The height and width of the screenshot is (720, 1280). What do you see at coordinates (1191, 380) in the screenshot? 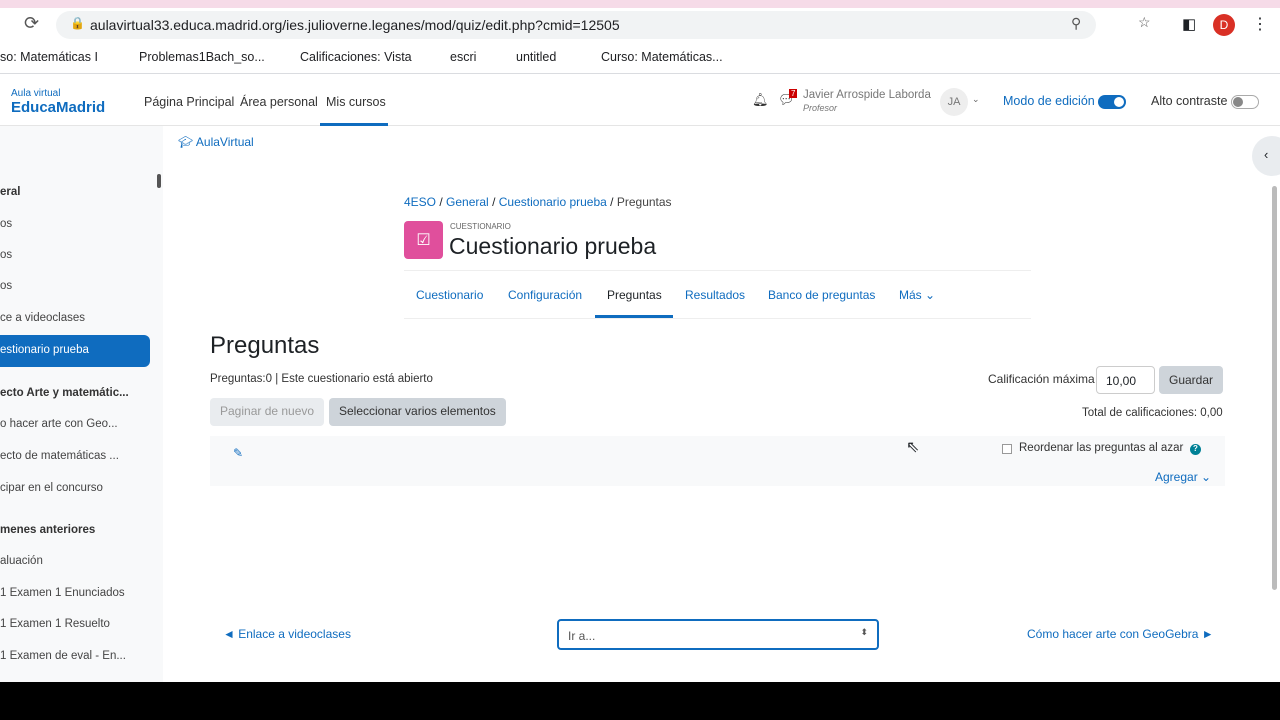
I see `save-button: Guardar` at bounding box center [1191, 380].